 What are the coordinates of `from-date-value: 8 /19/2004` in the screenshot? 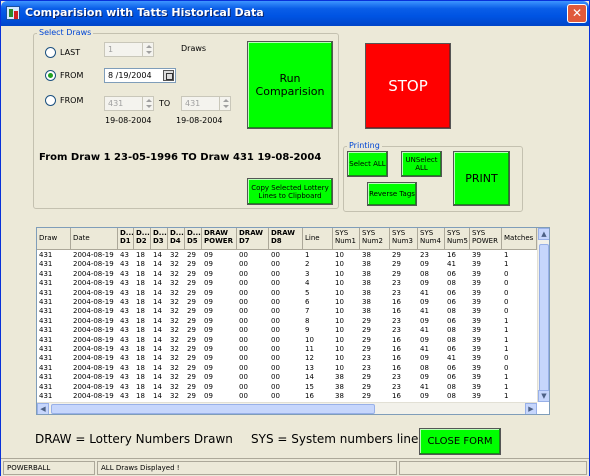 It's located at (130, 75).